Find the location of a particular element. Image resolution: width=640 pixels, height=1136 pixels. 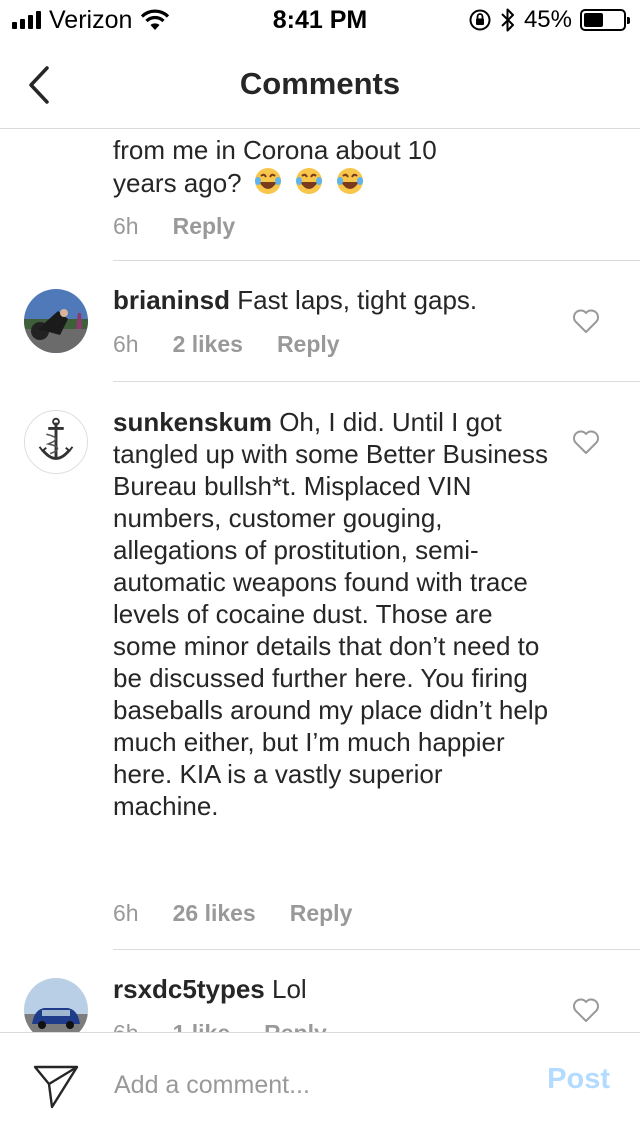

comment-composer: Post is located at coordinates (320, 1084).